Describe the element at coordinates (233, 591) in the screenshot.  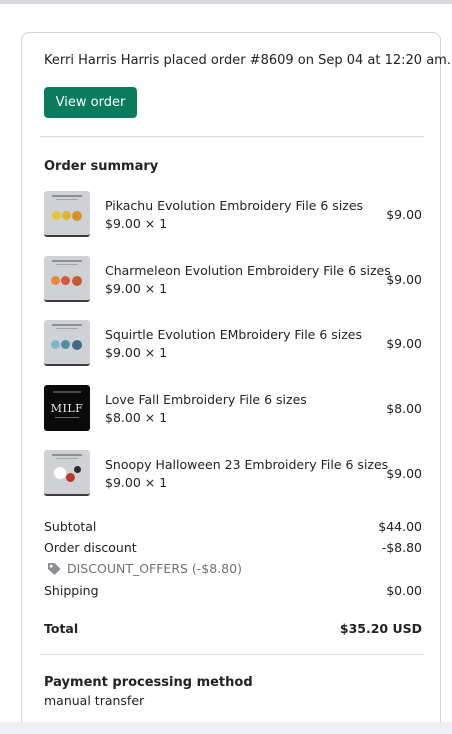
I see `shipping-row: Shipping $0.00` at that location.